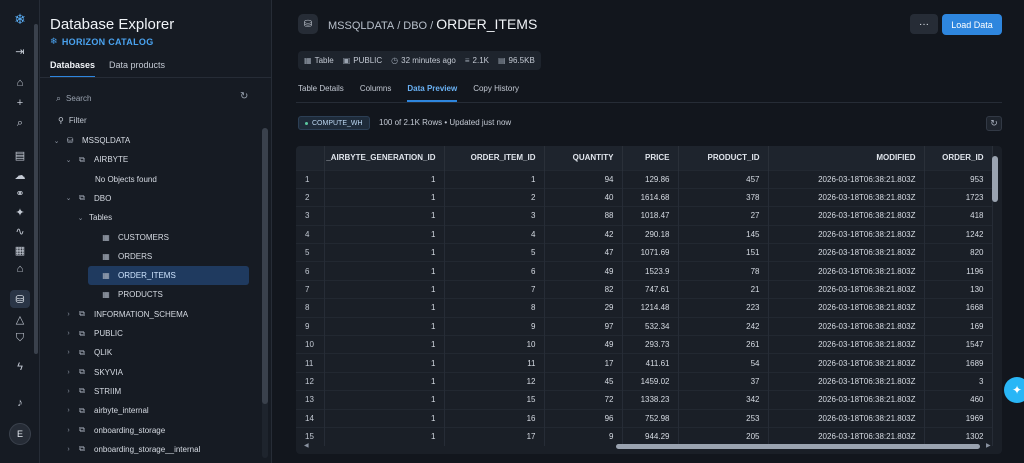 This screenshot has width=1024, height=463. What do you see at coordinates (148, 372) in the screenshot?
I see `tree-item: › ⧉ SKYVIA` at bounding box center [148, 372].